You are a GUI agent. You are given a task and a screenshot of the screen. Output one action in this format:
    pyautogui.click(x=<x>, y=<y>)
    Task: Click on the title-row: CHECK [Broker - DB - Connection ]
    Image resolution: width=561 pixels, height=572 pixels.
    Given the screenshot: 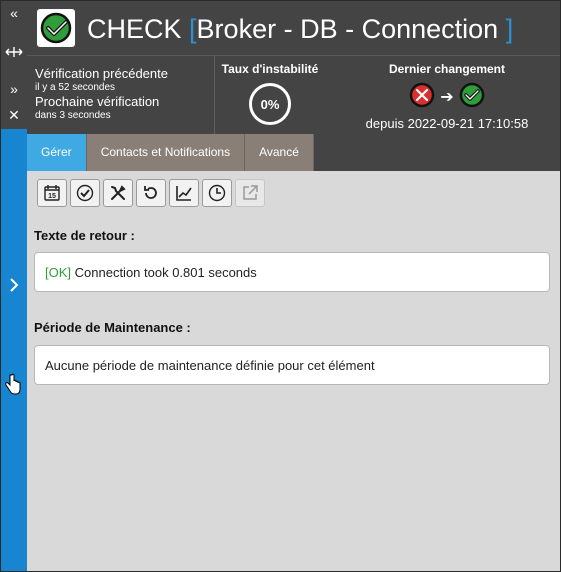 What is the action you would take?
    pyautogui.click(x=293, y=28)
    